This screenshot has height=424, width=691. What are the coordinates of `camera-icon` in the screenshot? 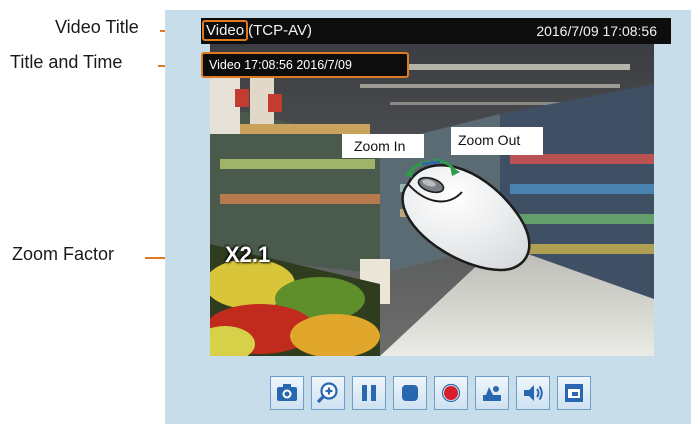 It's located at (287, 392).